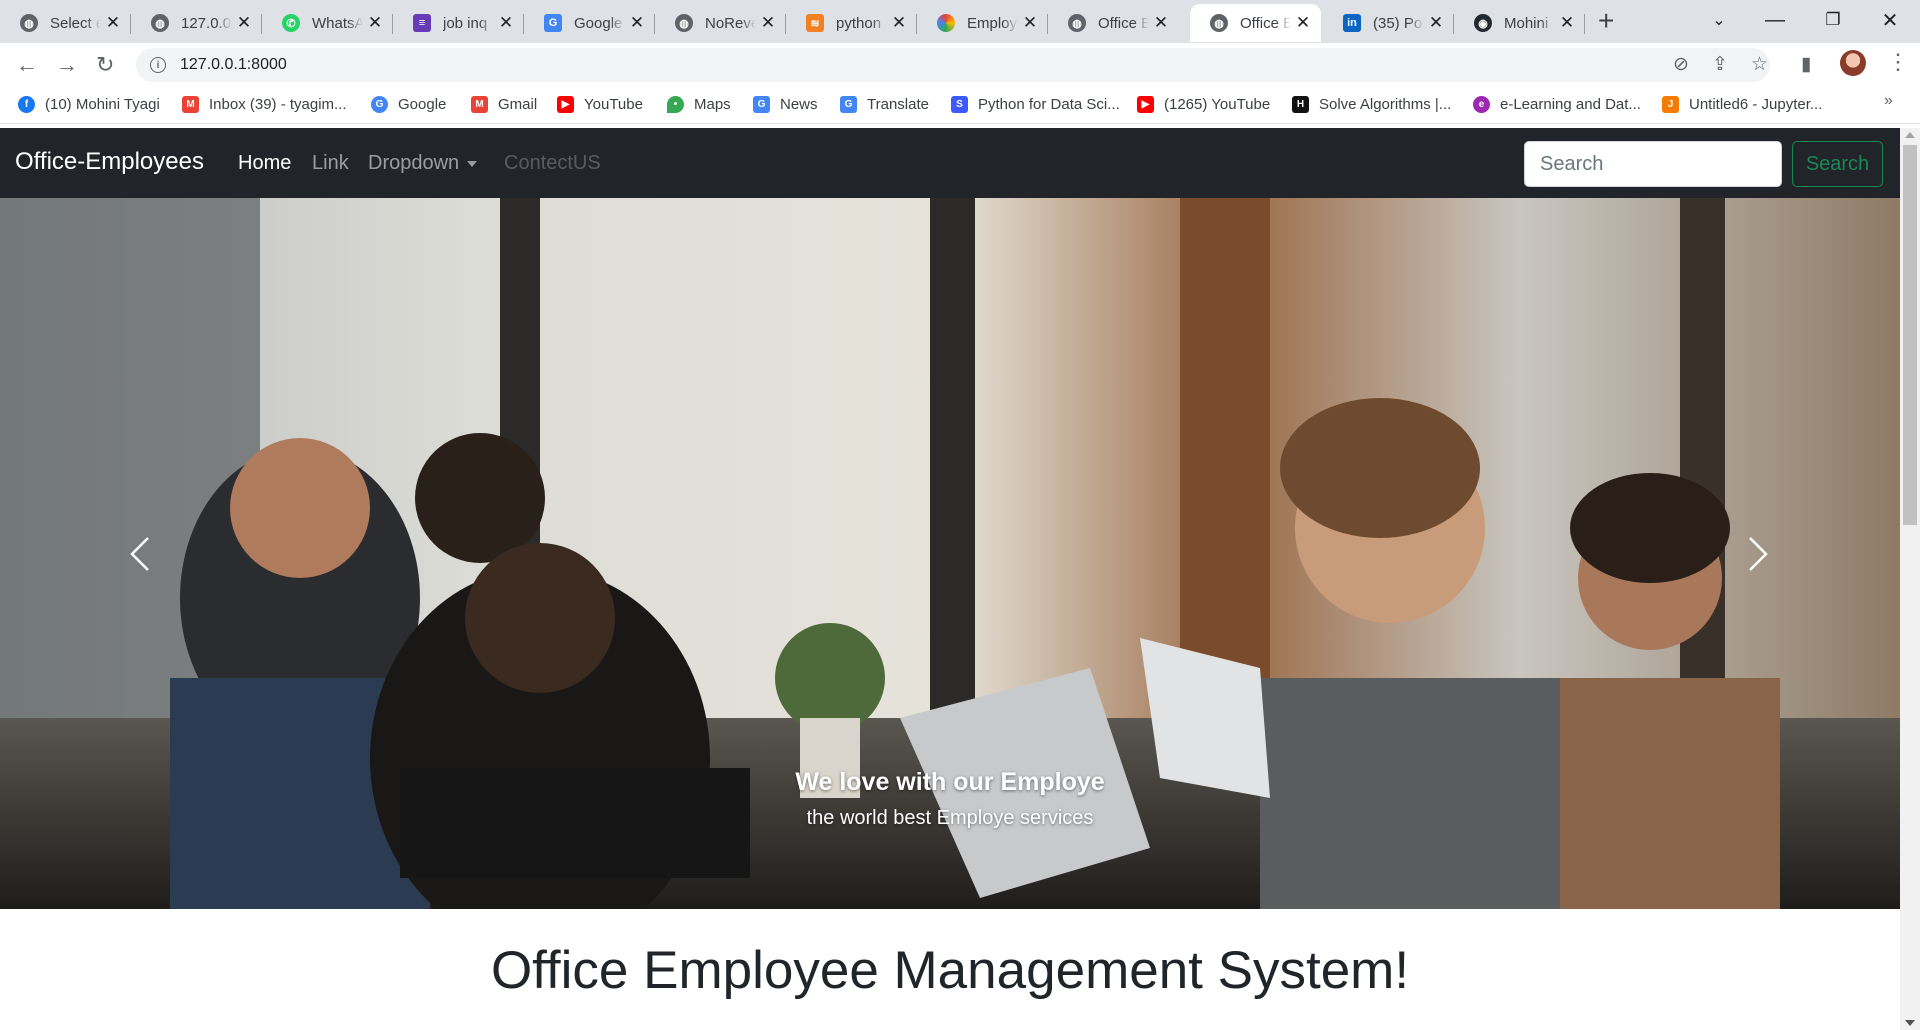 The width and height of the screenshot is (1920, 1030). Describe the element at coordinates (422, 23) in the screenshot. I see `forms-icon: ≡` at that location.